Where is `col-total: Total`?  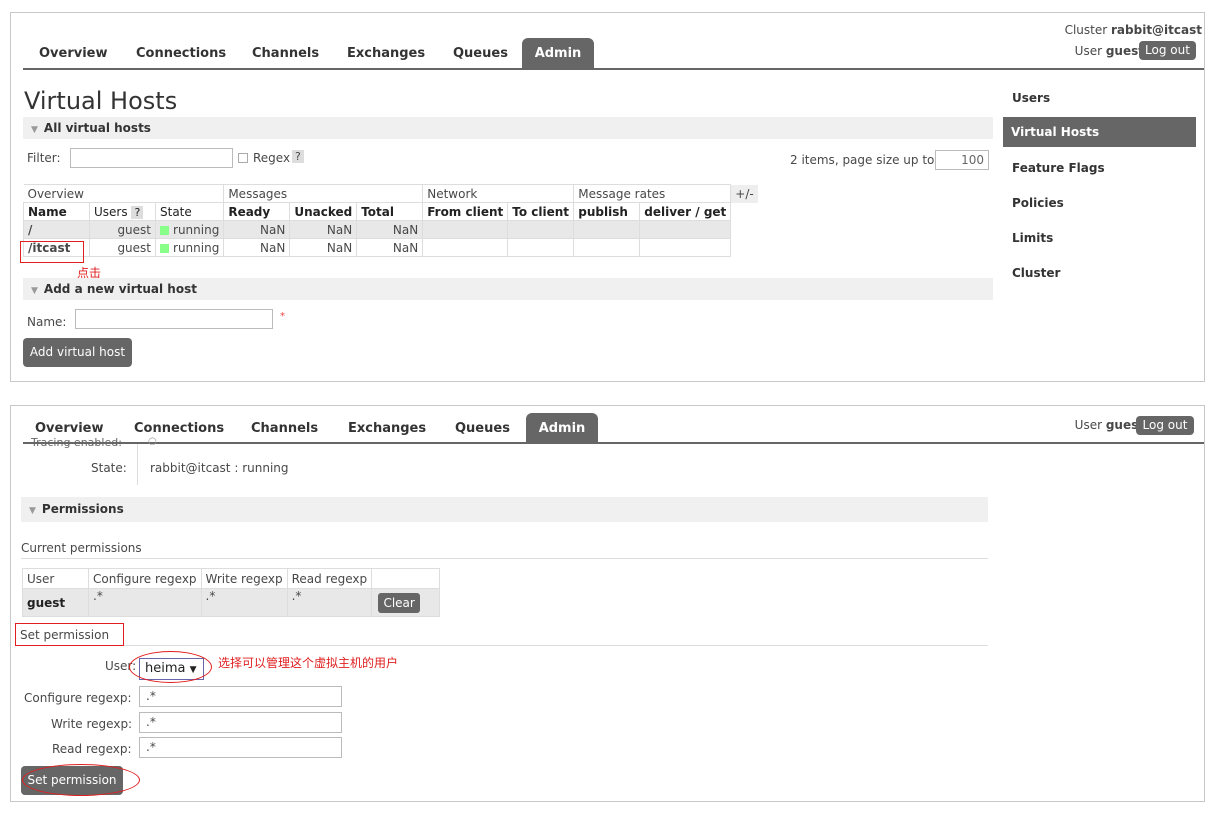
col-total: Total is located at coordinates (390, 211).